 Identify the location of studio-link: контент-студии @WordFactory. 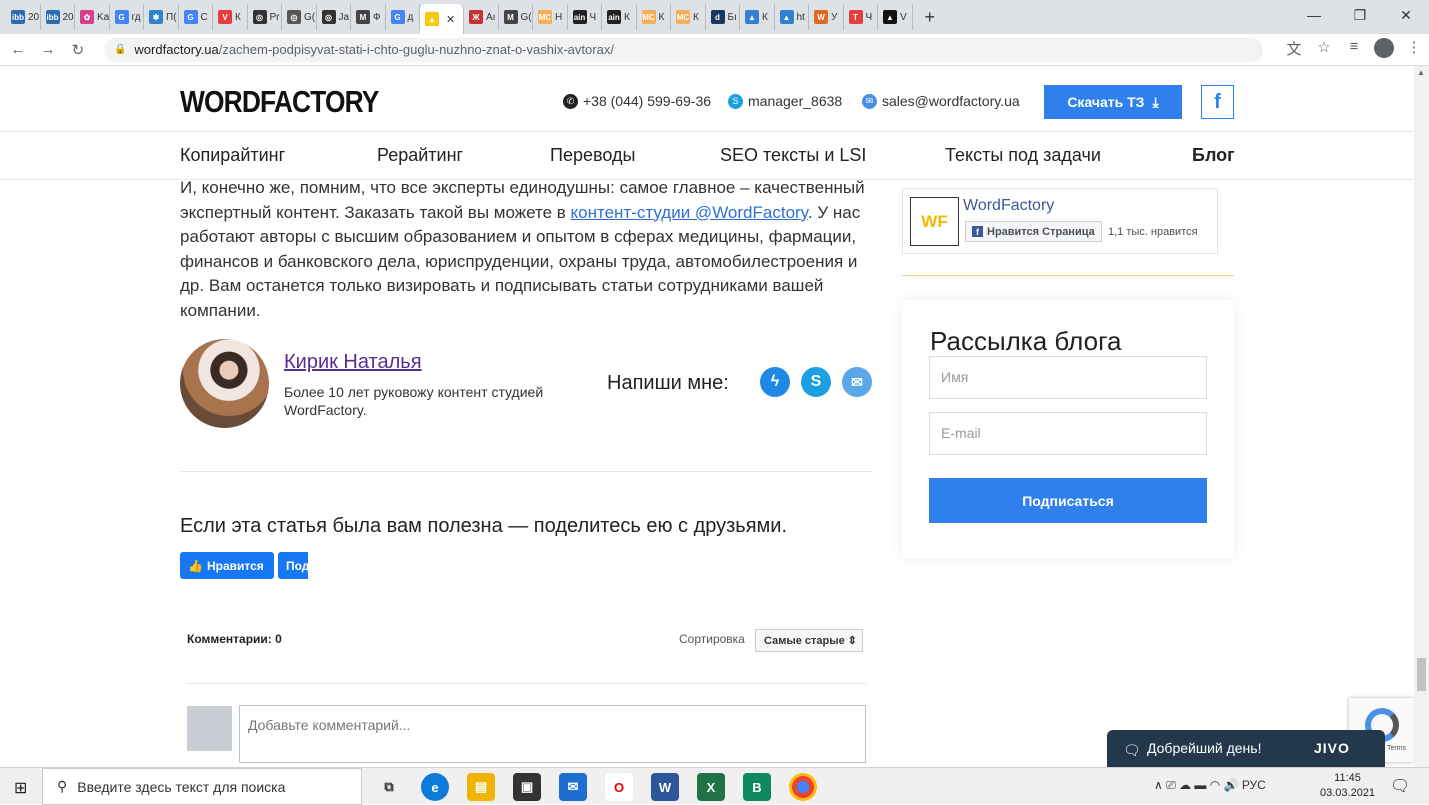
(689, 212).